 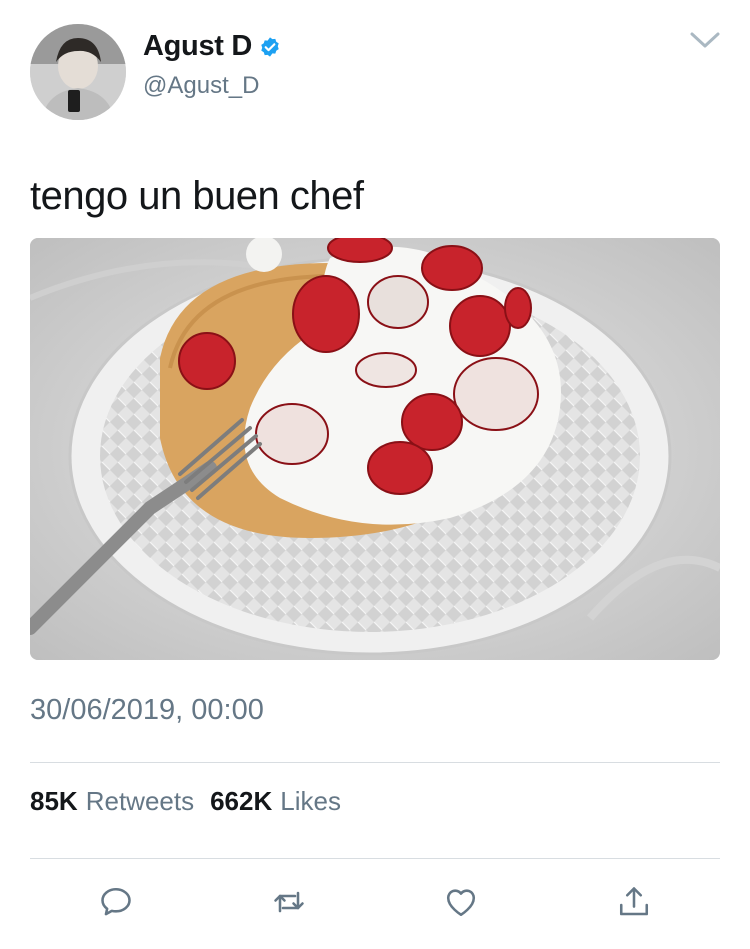 I want to click on retweets-label: Retweets, so click(x=140, y=801).